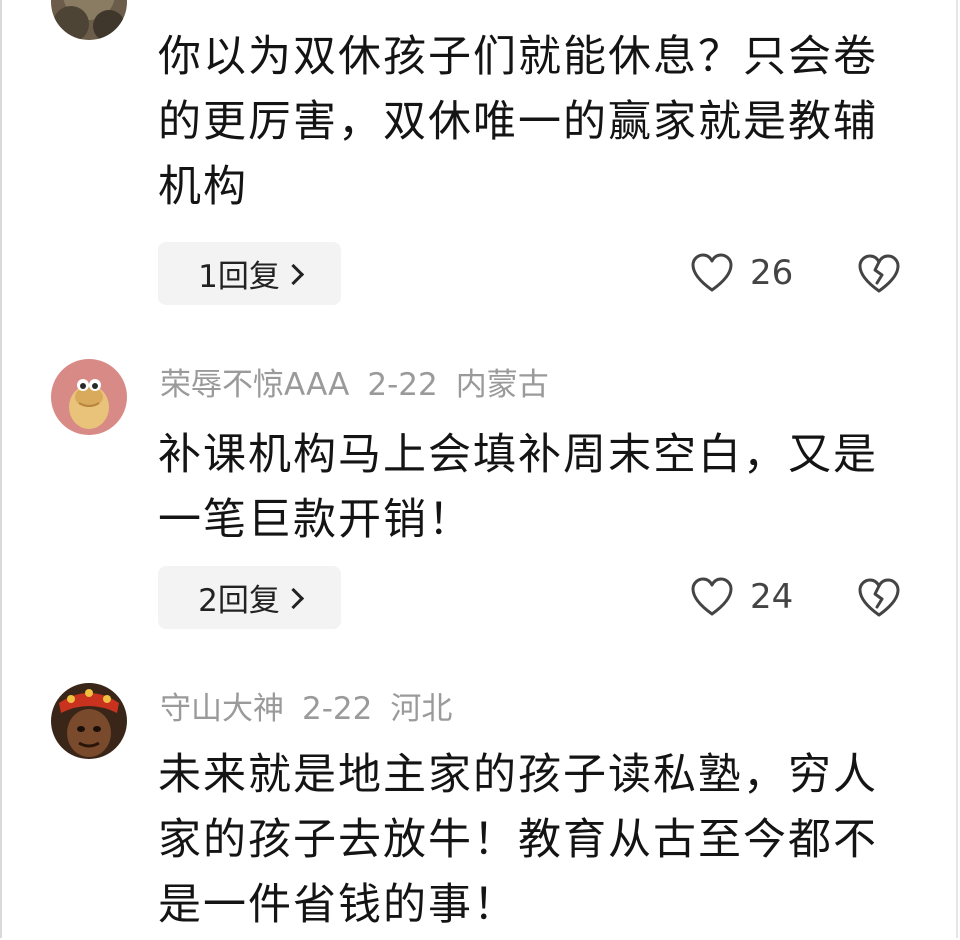 The width and height of the screenshot is (960, 940). Describe the element at coordinates (222, 709) in the screenshot. I see `username: 守山大神` at that location.